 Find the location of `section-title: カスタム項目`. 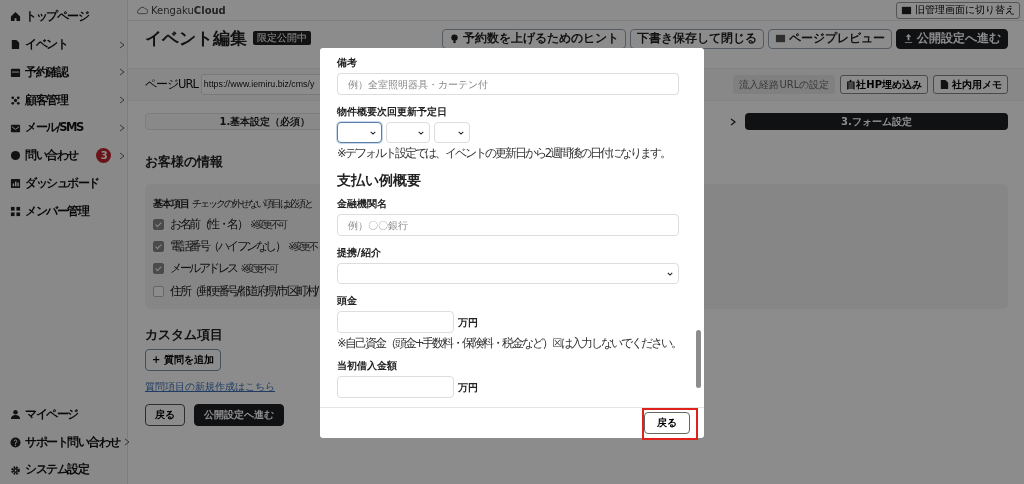

section-title: カスタム項目 is located at coordinates (184, 334).